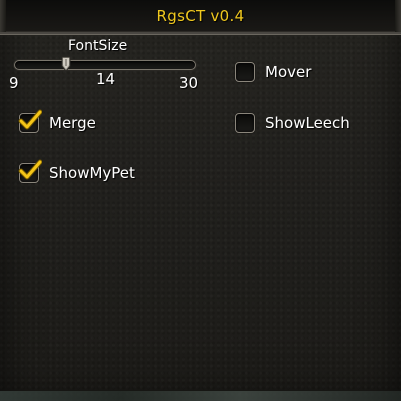 The height and width of the screenshot is (401, 401). What do you see at coordinates (14, 83) in the screenshot?
I see `font-size-min-label: 9` at bounding box center [14, 83].